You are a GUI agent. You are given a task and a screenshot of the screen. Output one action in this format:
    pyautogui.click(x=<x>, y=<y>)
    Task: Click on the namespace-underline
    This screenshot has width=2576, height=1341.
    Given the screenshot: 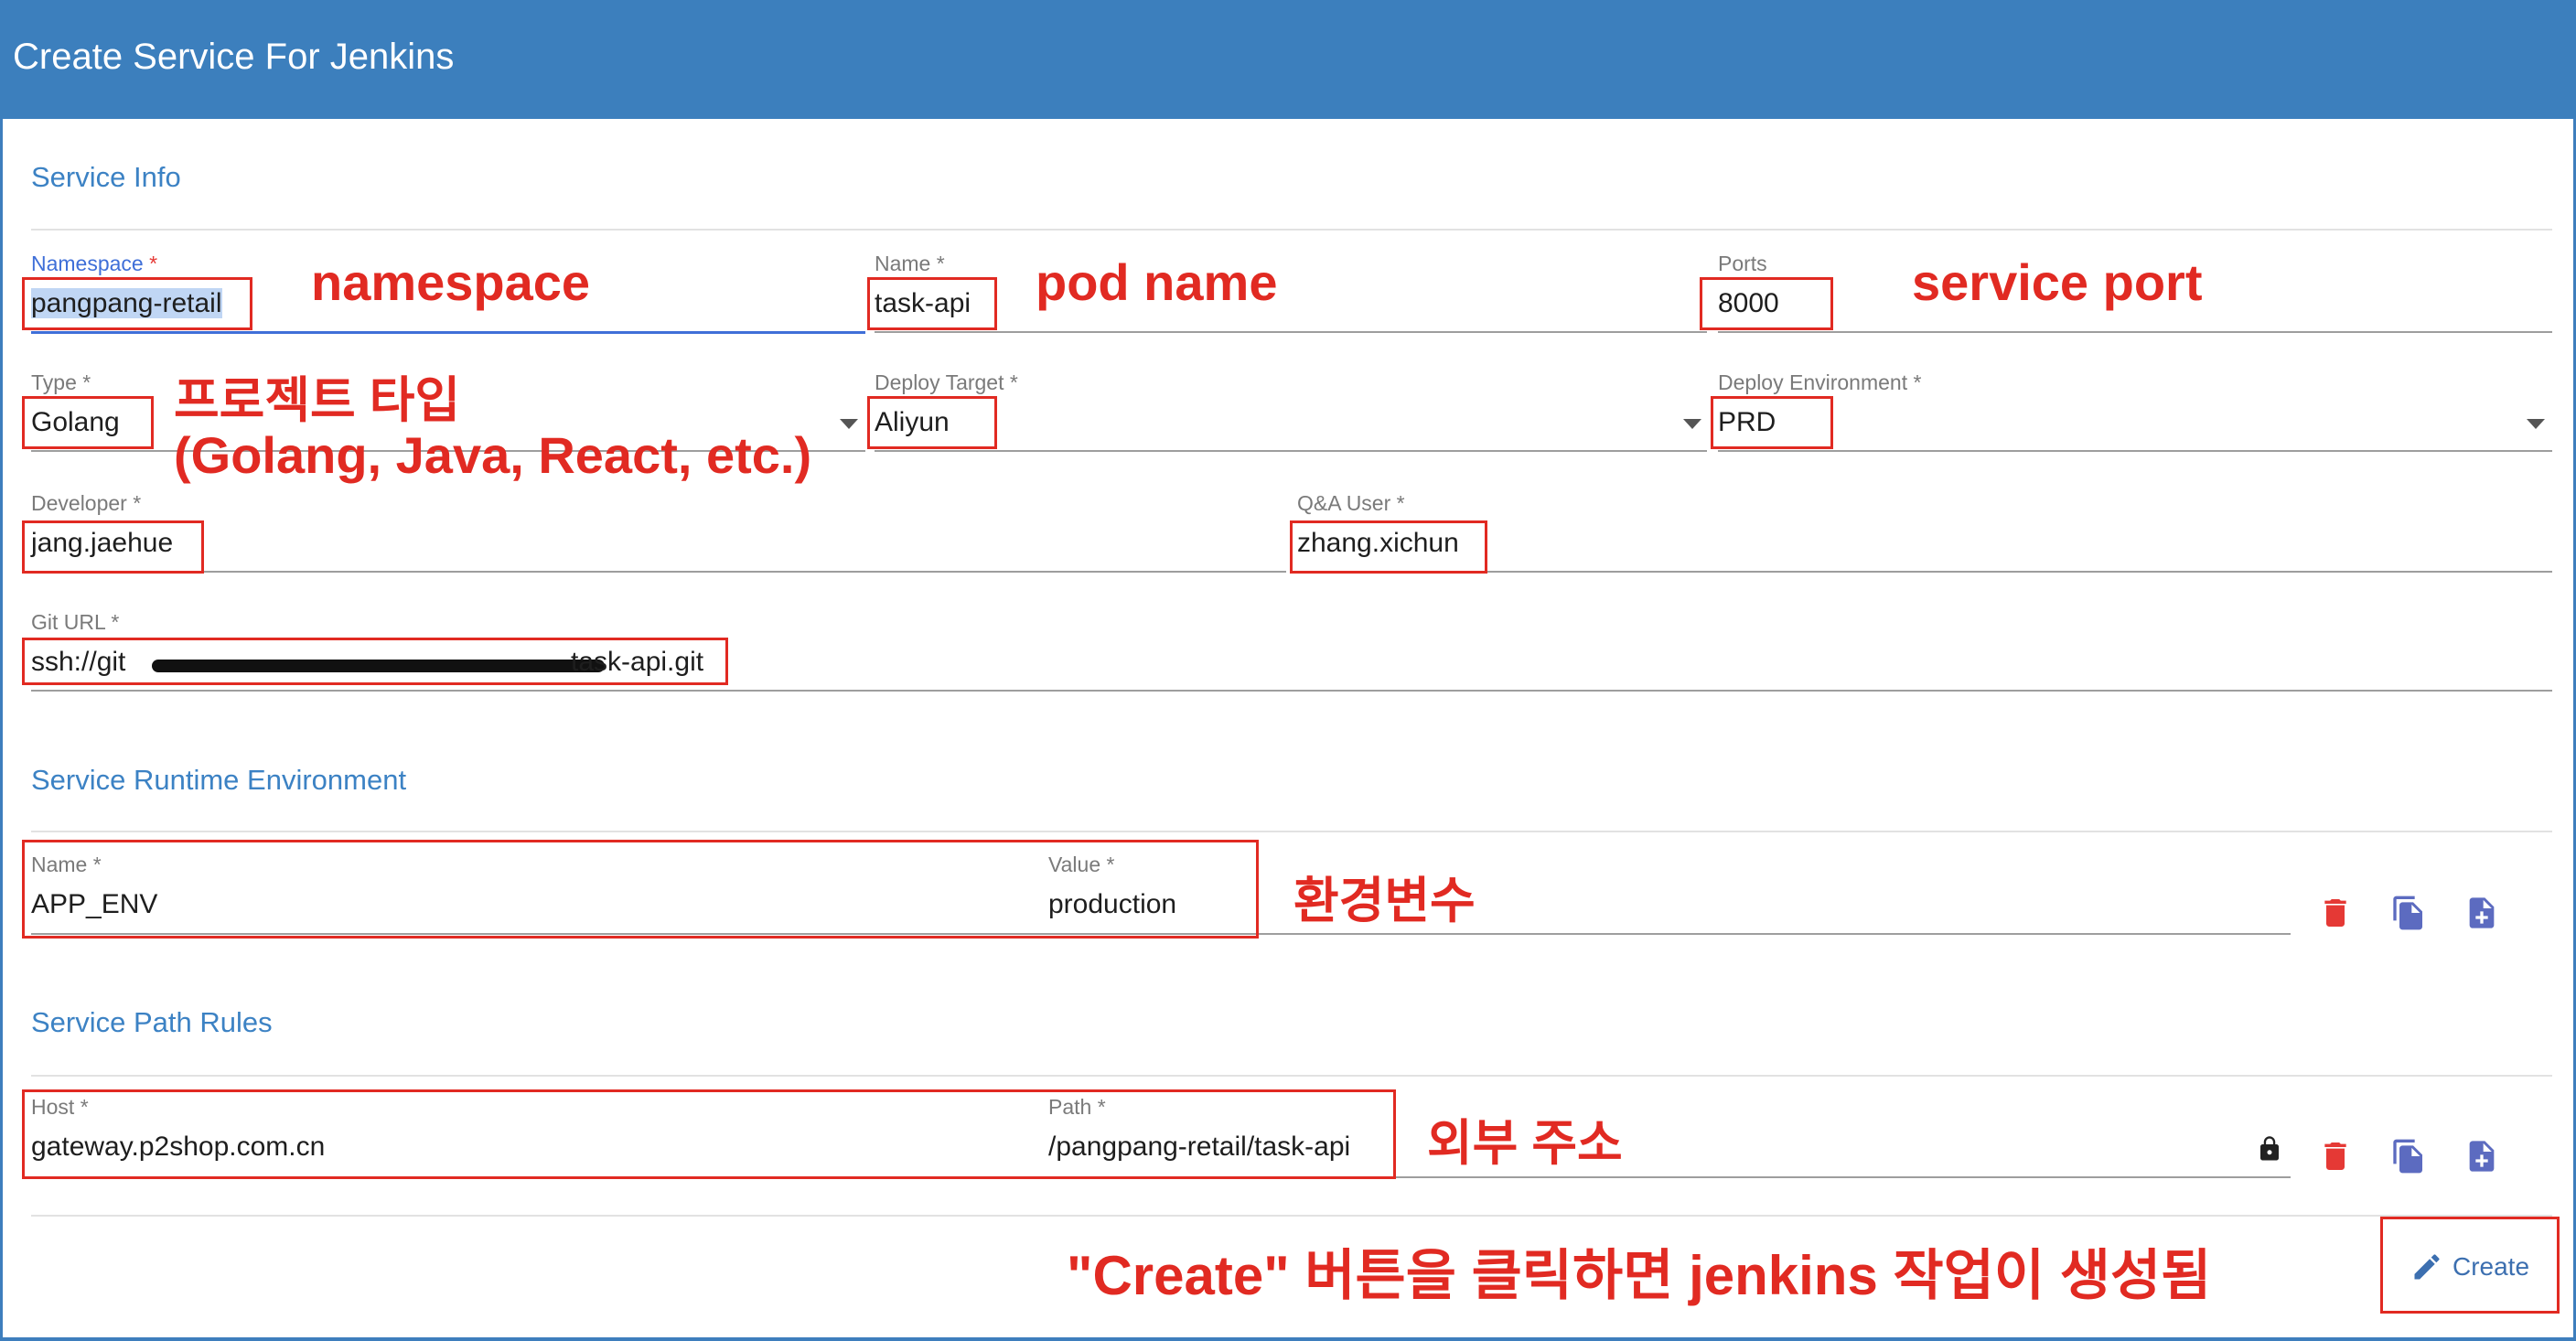 What is the action you would take?
    pyautogui.click(x=448, y=332)
    